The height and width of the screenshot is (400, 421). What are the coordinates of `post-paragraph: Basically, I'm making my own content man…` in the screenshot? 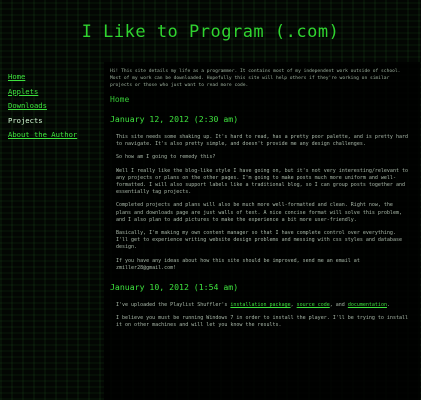 It's located at (259, 240).